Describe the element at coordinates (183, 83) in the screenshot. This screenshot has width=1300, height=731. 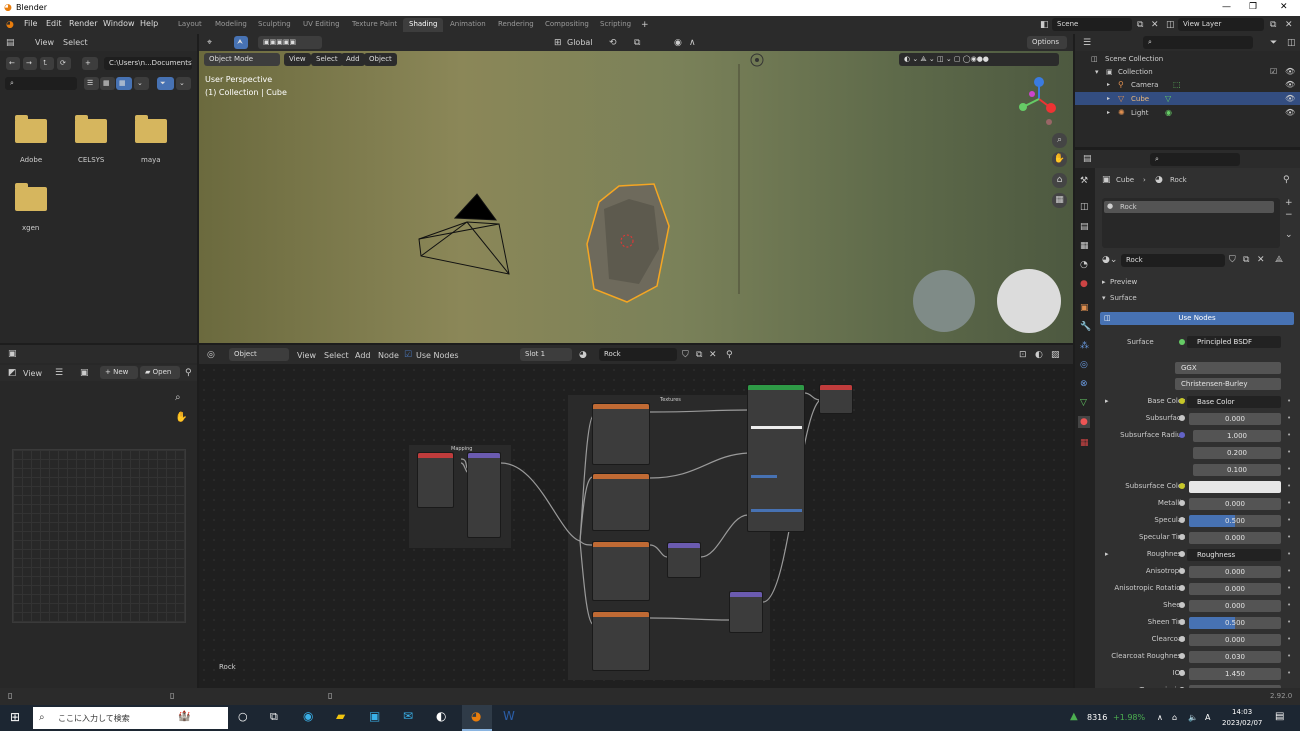
I see `filter-dropdown-icon: ⌄` at that location.